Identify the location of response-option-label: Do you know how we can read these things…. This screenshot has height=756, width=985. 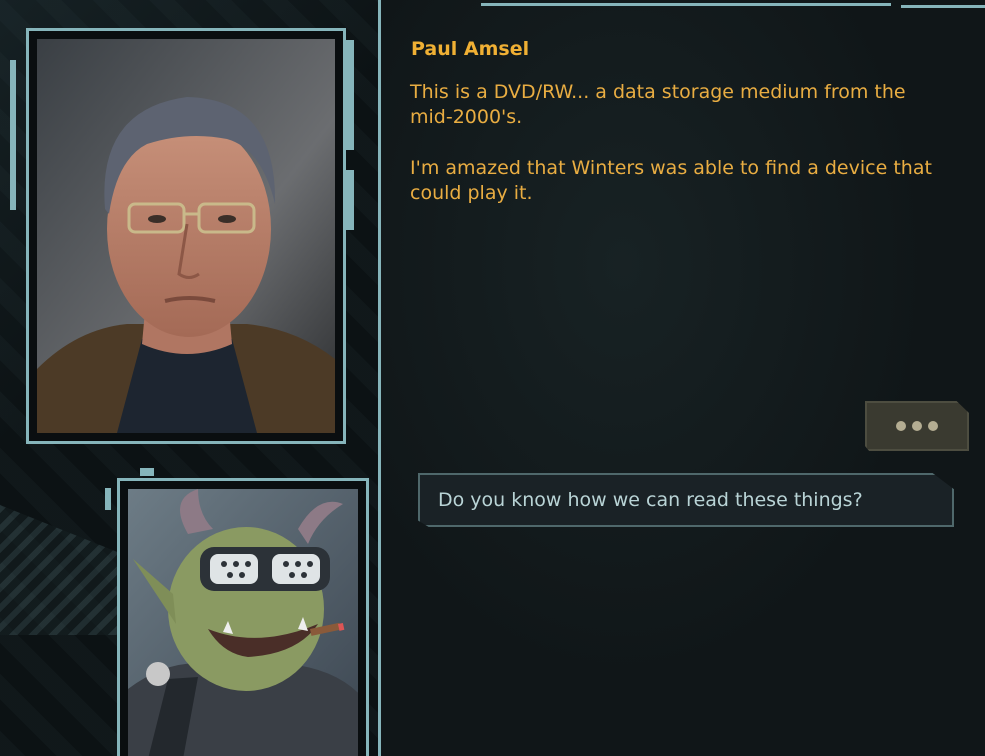
(650, 500).